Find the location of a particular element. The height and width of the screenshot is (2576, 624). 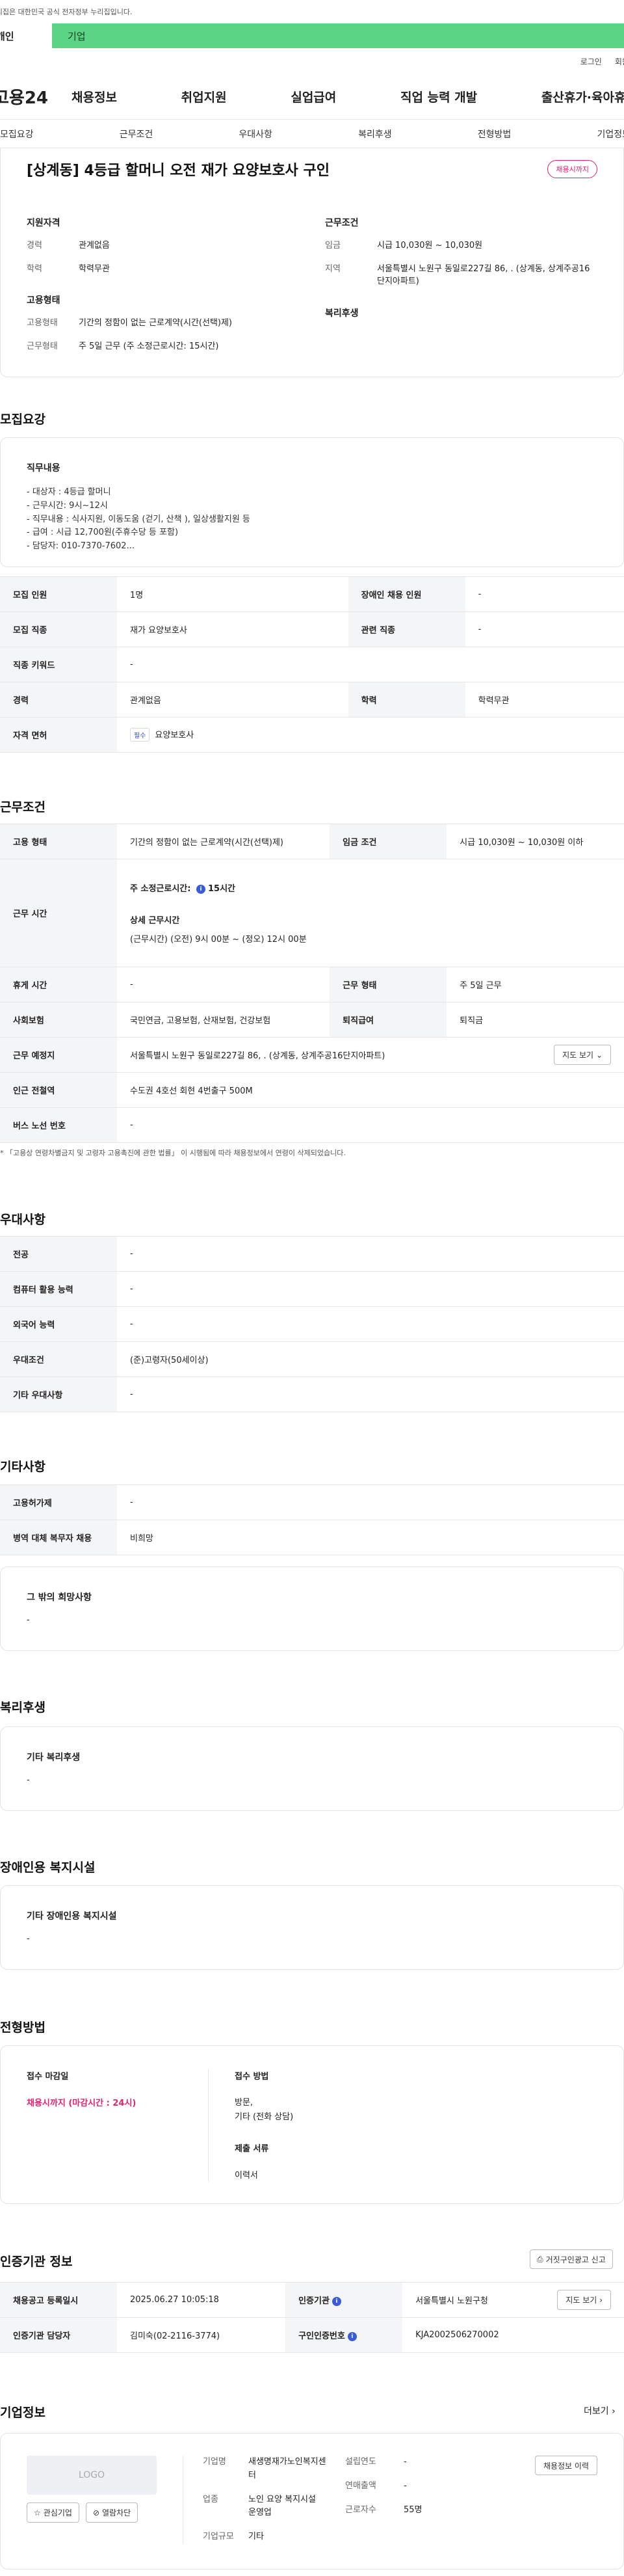

tab-recruit: 모집요강 is located at coordinates (17, 134).